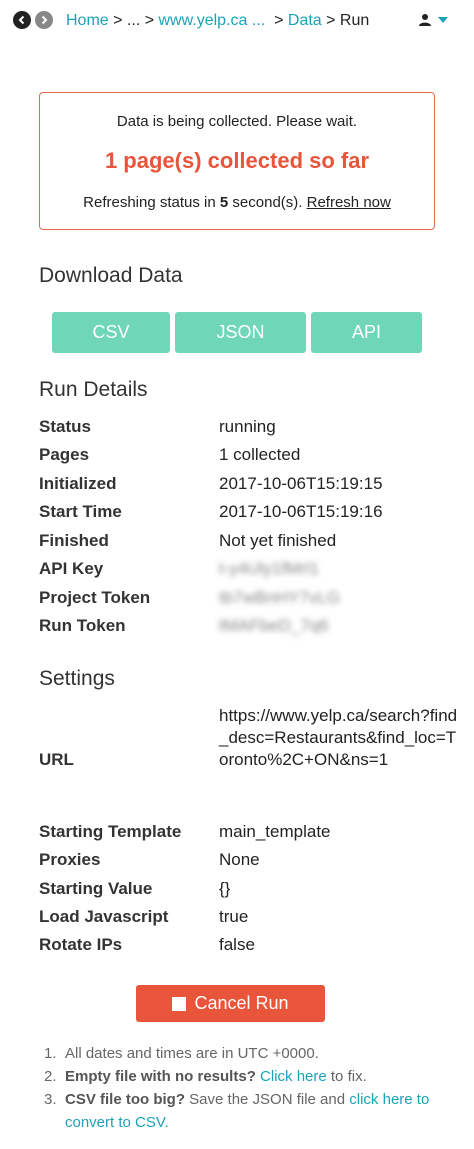  What do you see at coordinates (78, 483) in the screenshot?
I see `initialized-label: Initialized` at bounding box center [78, 483].